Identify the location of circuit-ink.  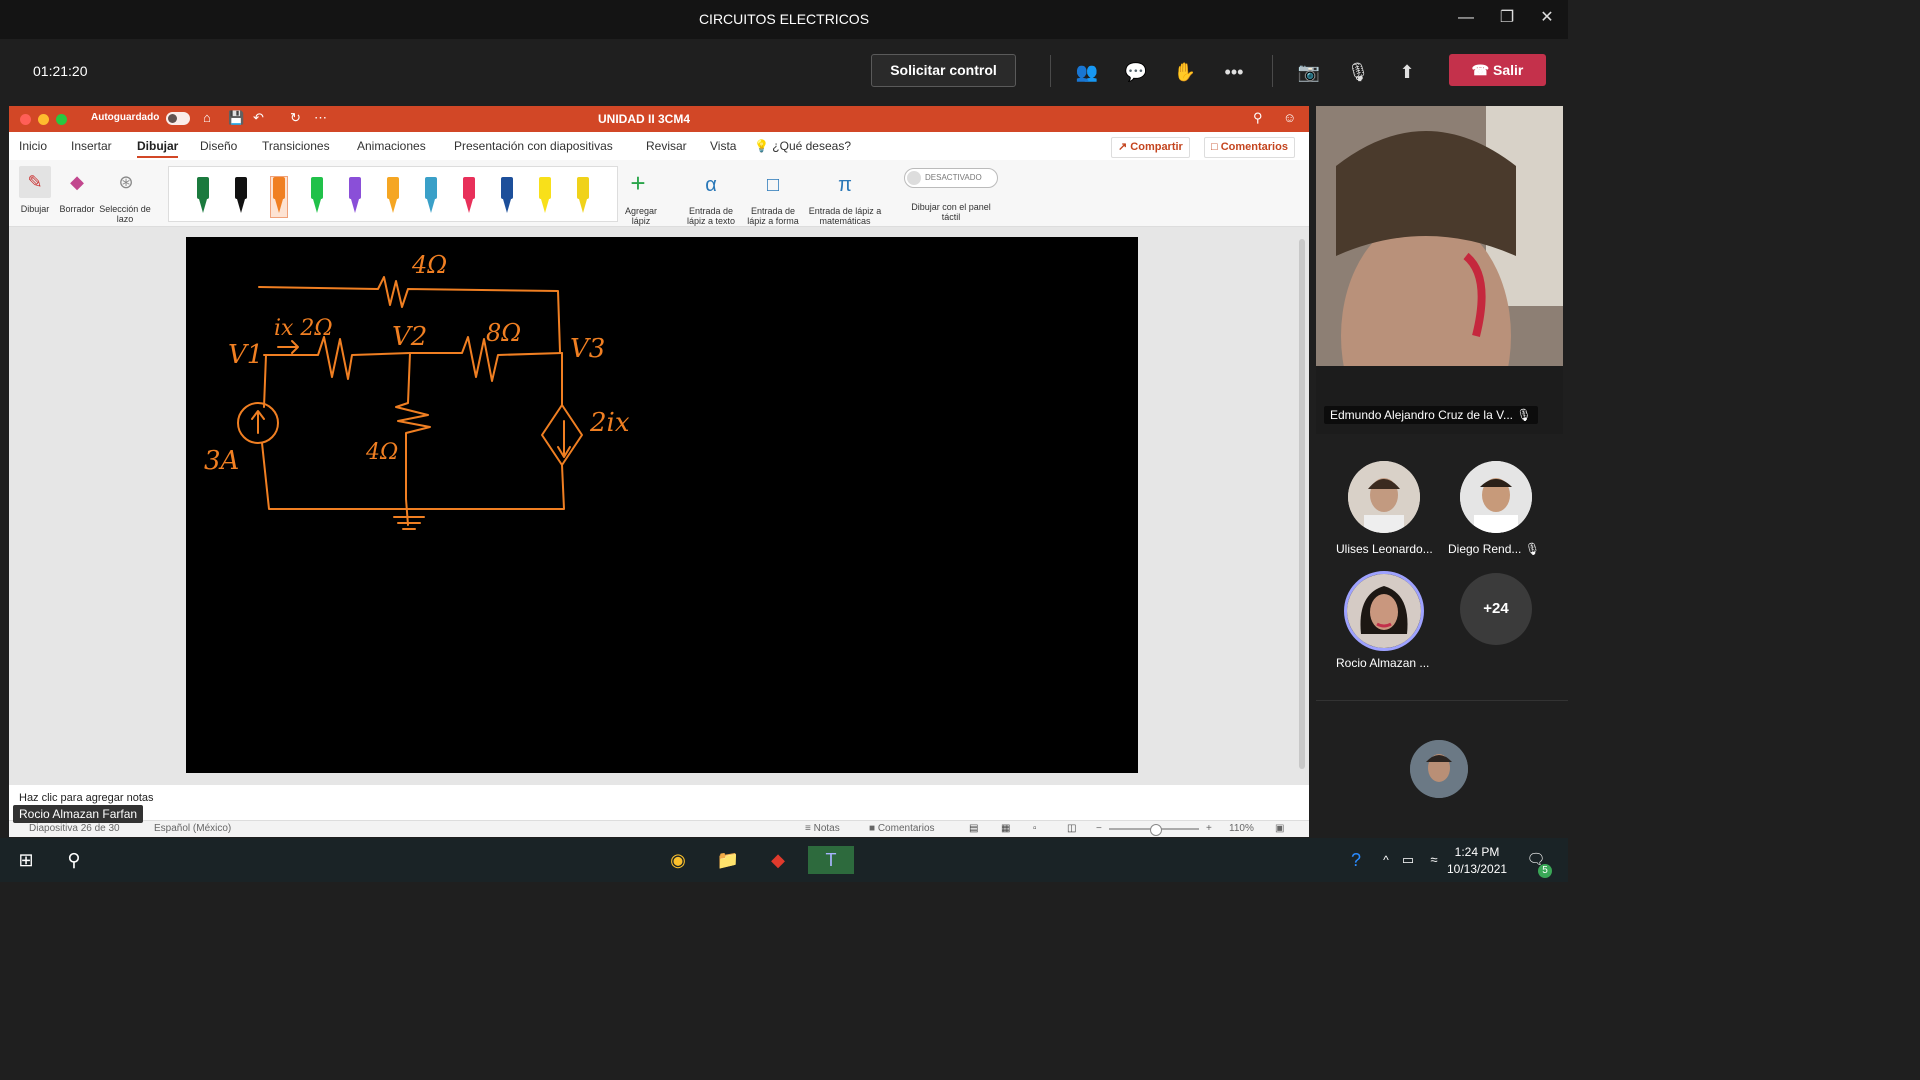
(410, 403).